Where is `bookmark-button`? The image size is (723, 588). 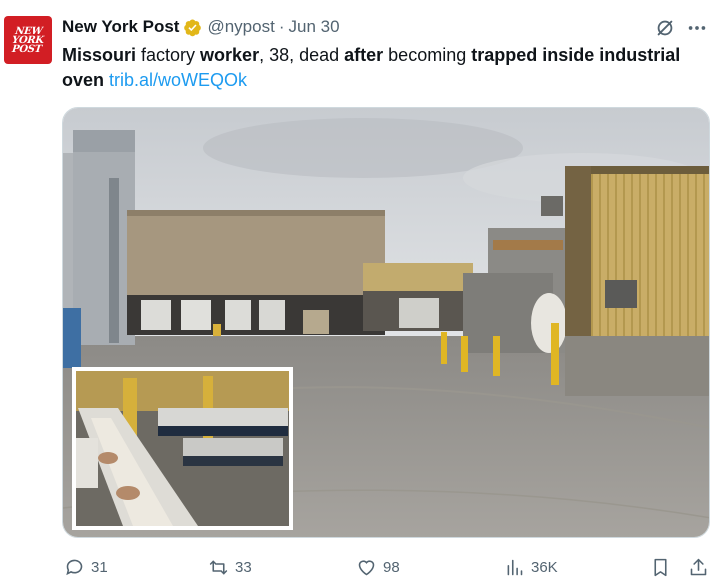
bookmark-button is located at coordinates (660, 567).